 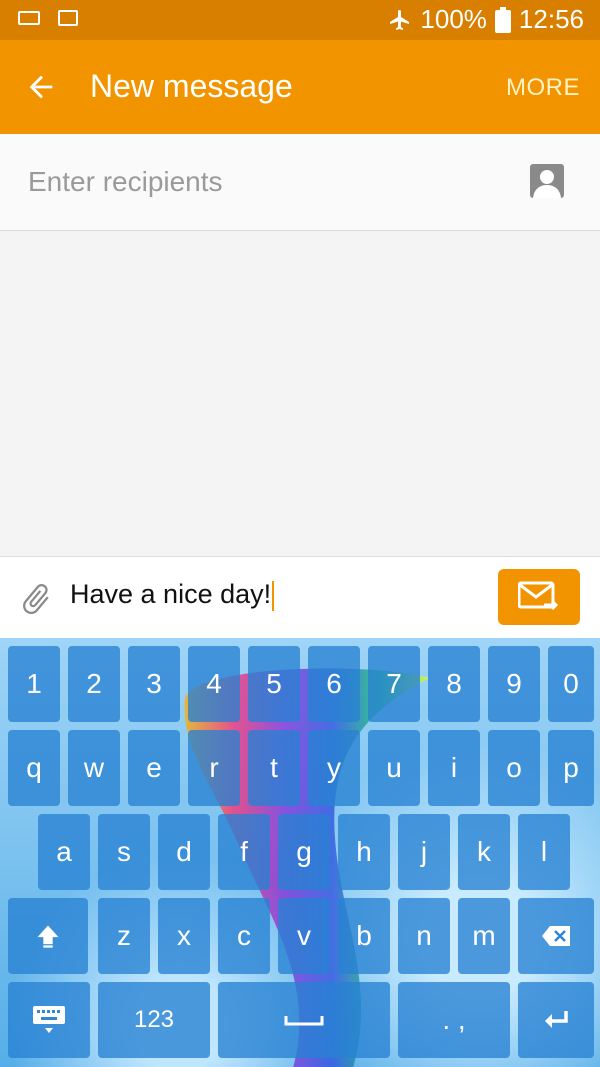 I want to click on key-m: m, so click(x=484, y=936).